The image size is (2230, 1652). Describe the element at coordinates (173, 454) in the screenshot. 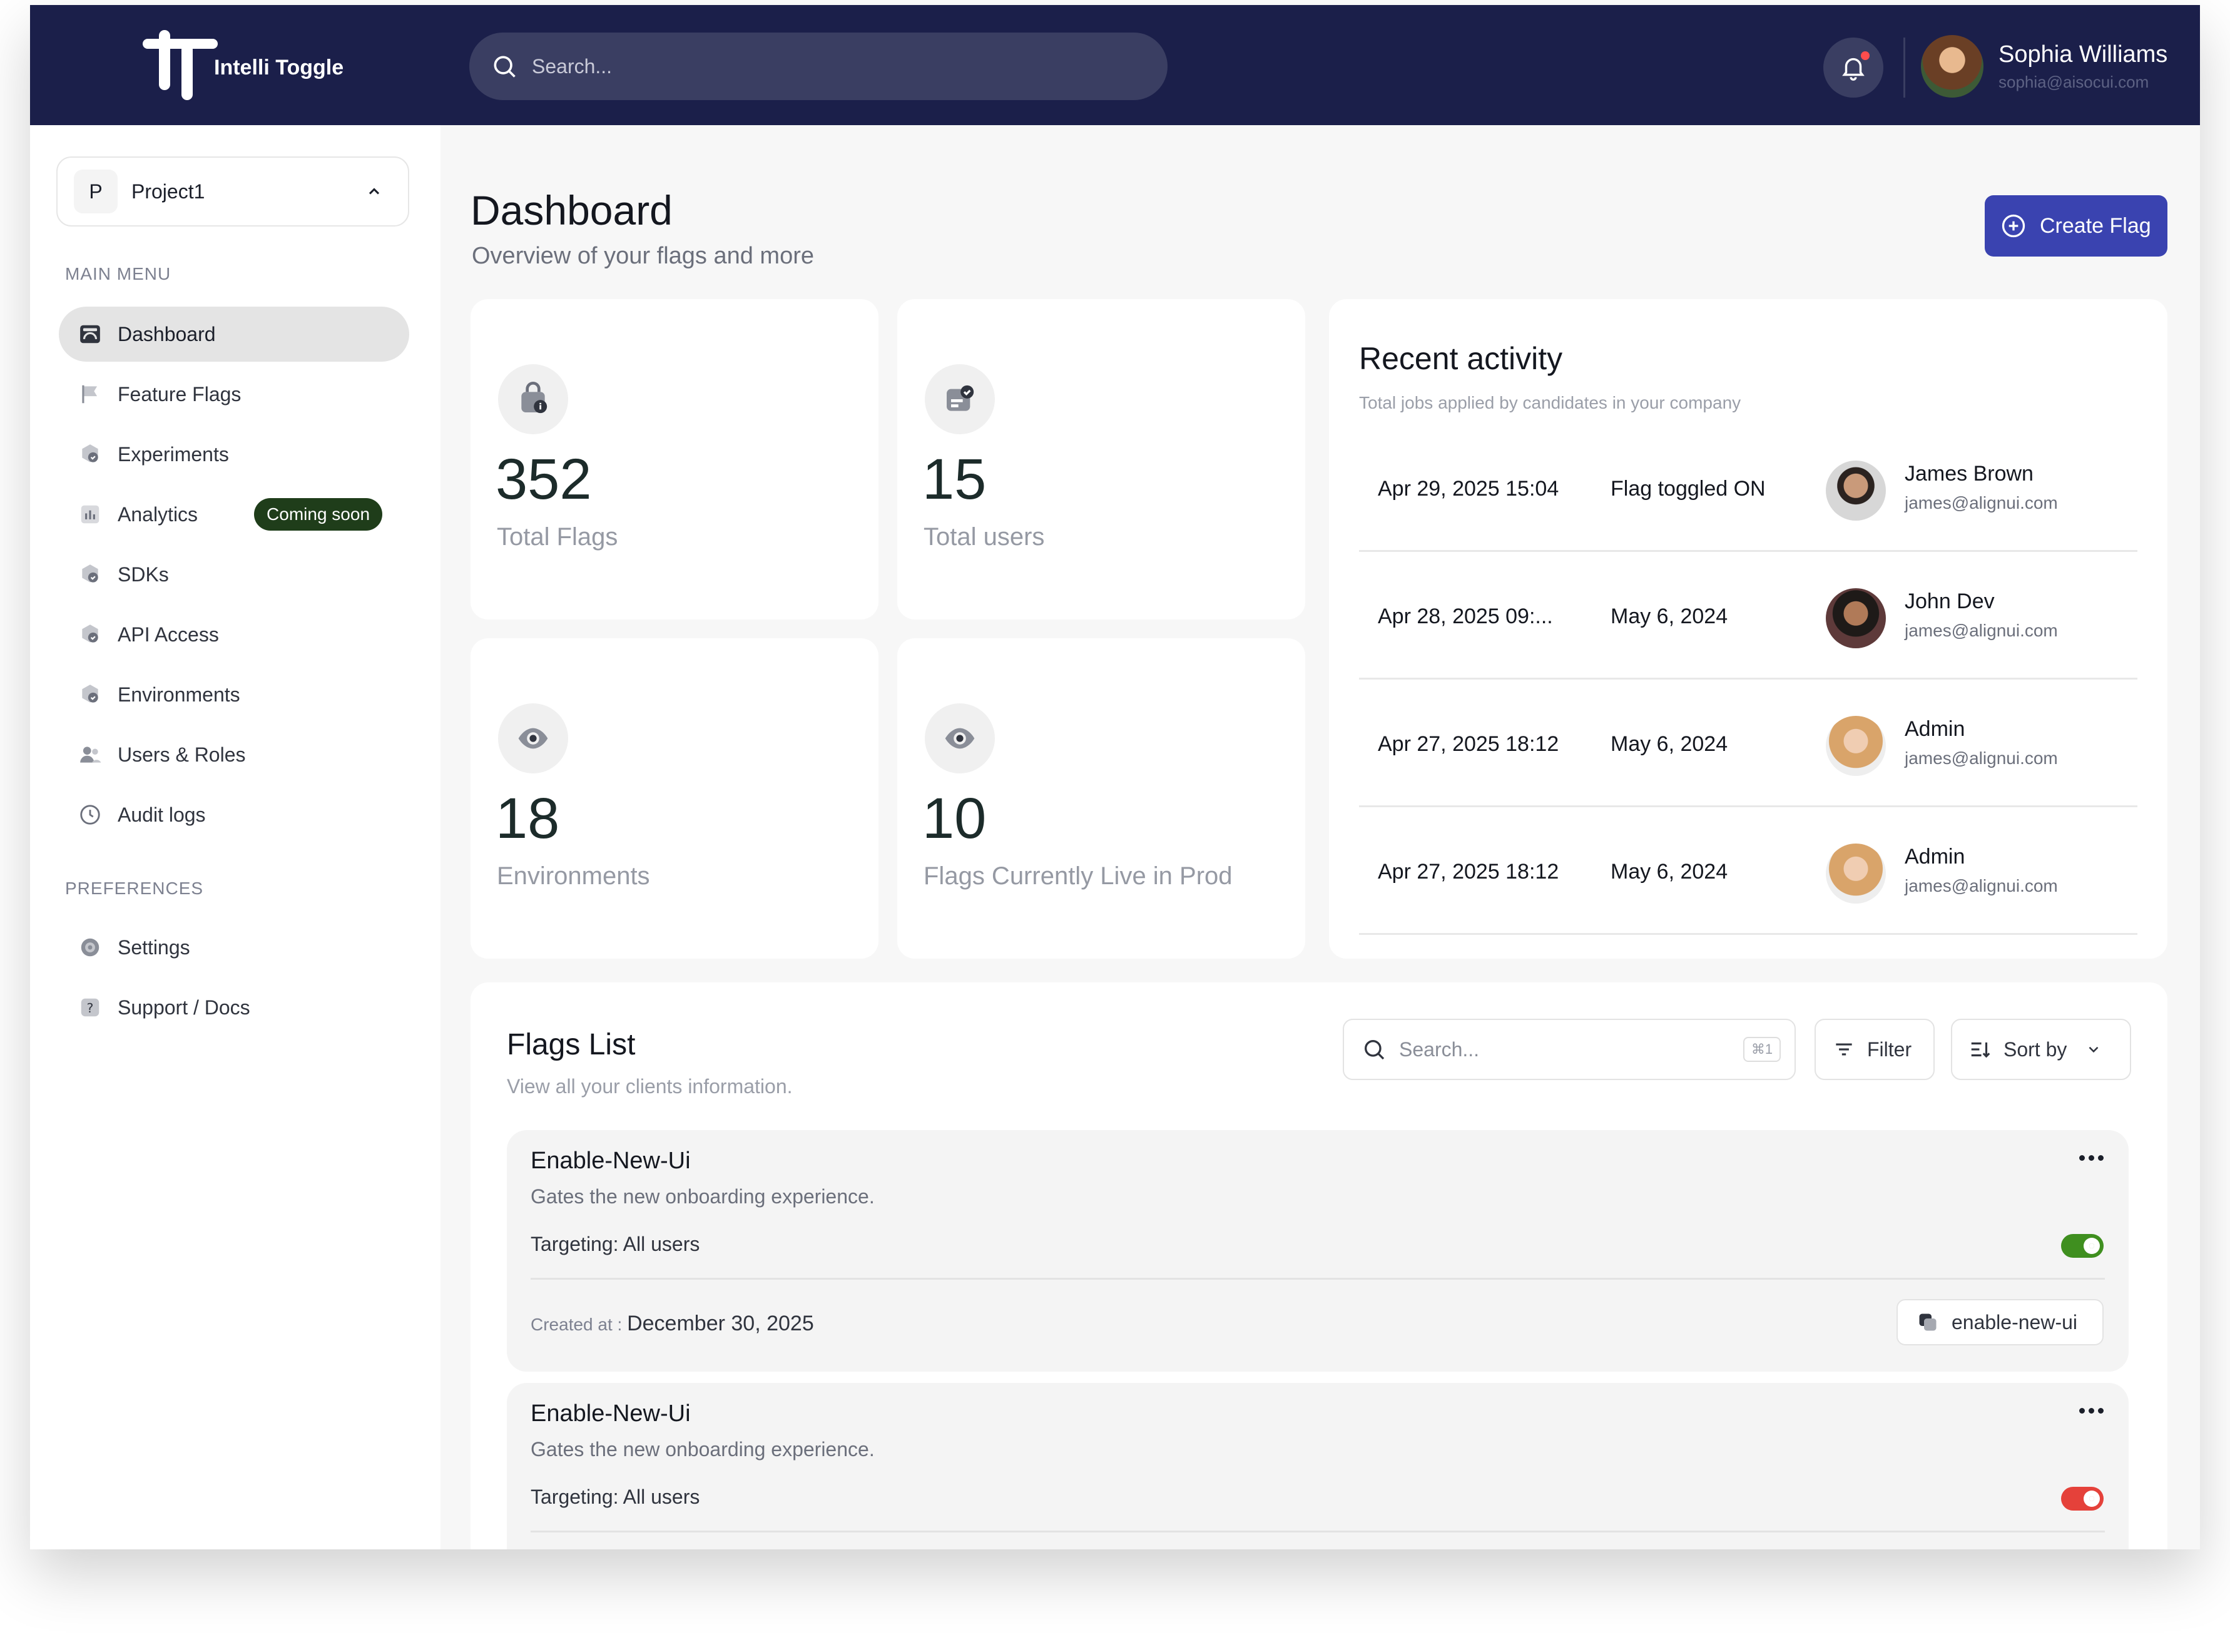

I see `sidebar-item-label: Experiments` at that location.